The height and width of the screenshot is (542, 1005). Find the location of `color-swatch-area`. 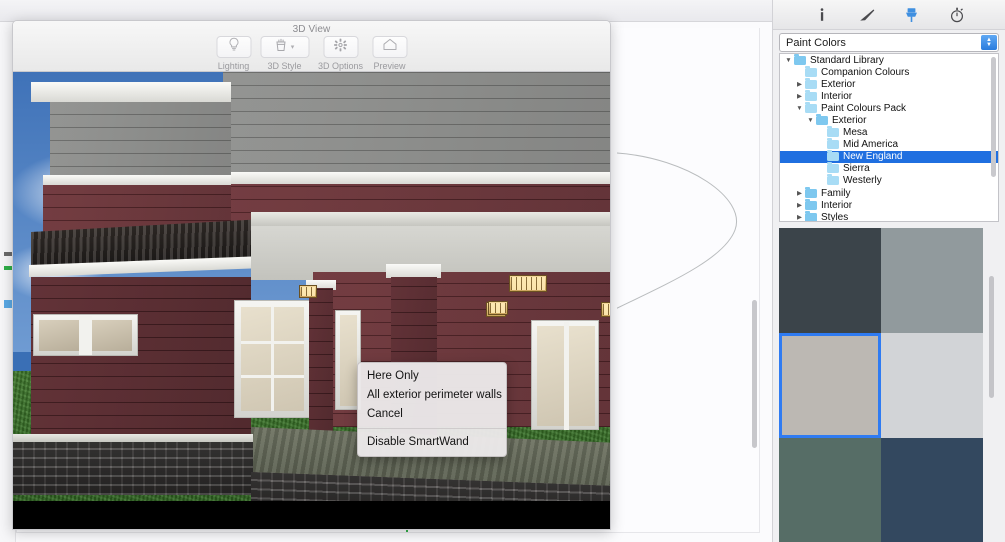

color-swatch-area is located at coordinates (889, 385).